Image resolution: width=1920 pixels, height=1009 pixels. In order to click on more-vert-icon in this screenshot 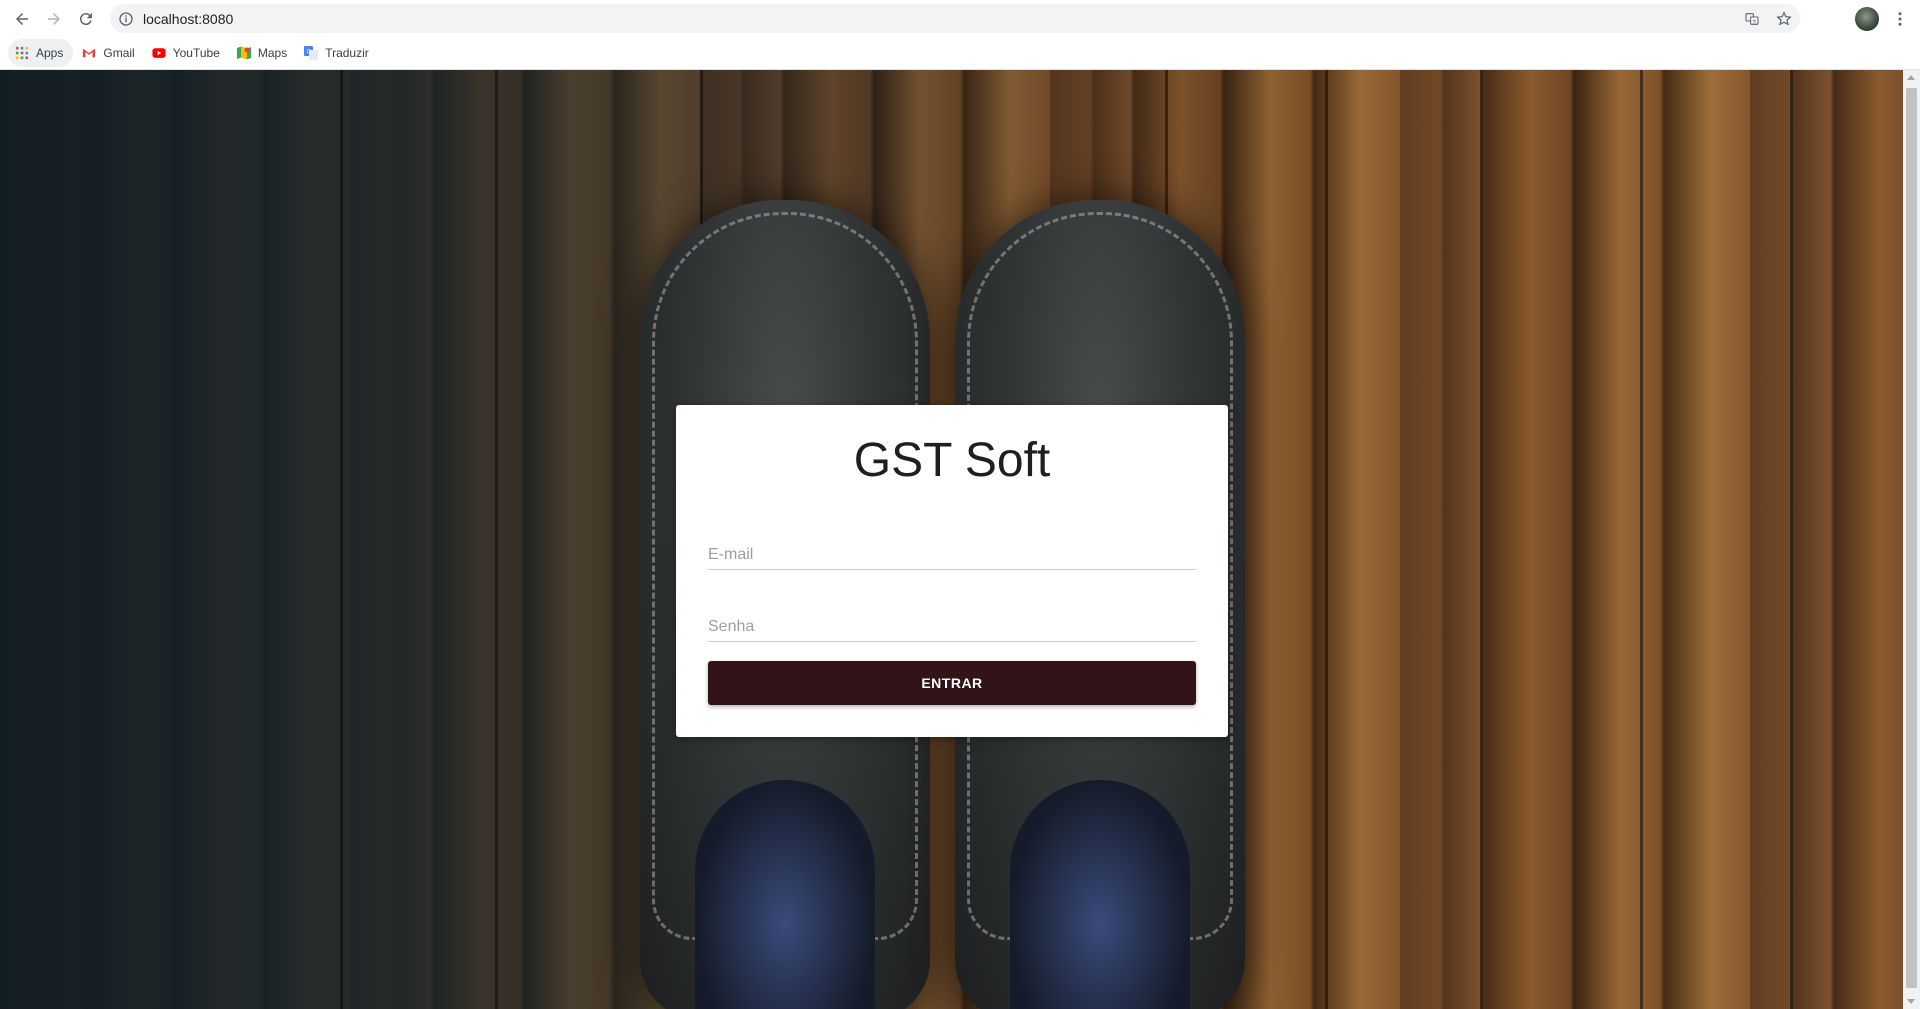, I will do `click(1900, 19)`.